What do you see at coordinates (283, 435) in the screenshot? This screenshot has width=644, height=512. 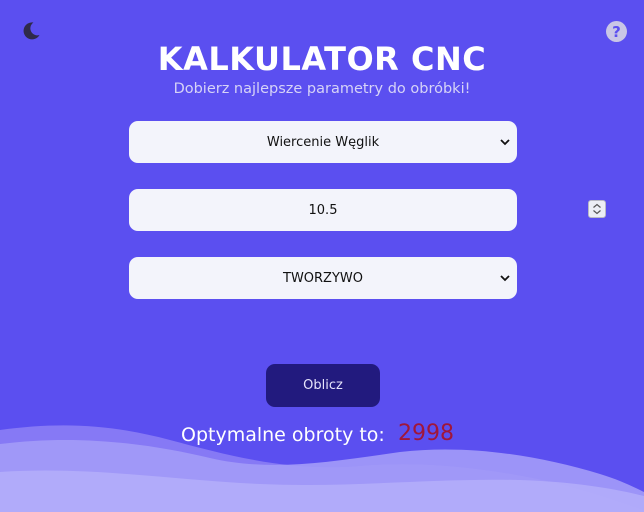 I see `result-label: Optymalne obroty to:` at bounding box center [283, 435].